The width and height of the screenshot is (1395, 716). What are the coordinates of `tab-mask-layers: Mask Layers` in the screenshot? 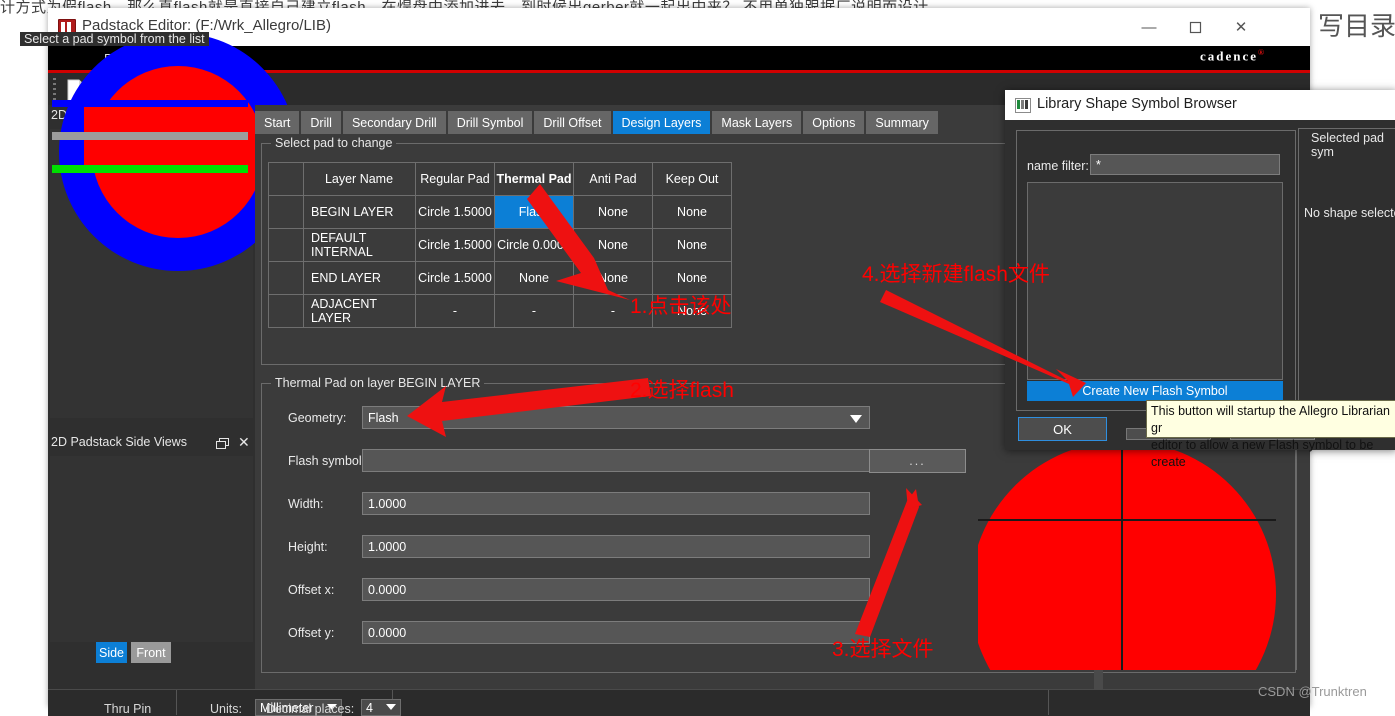 It's located at (757, 122).